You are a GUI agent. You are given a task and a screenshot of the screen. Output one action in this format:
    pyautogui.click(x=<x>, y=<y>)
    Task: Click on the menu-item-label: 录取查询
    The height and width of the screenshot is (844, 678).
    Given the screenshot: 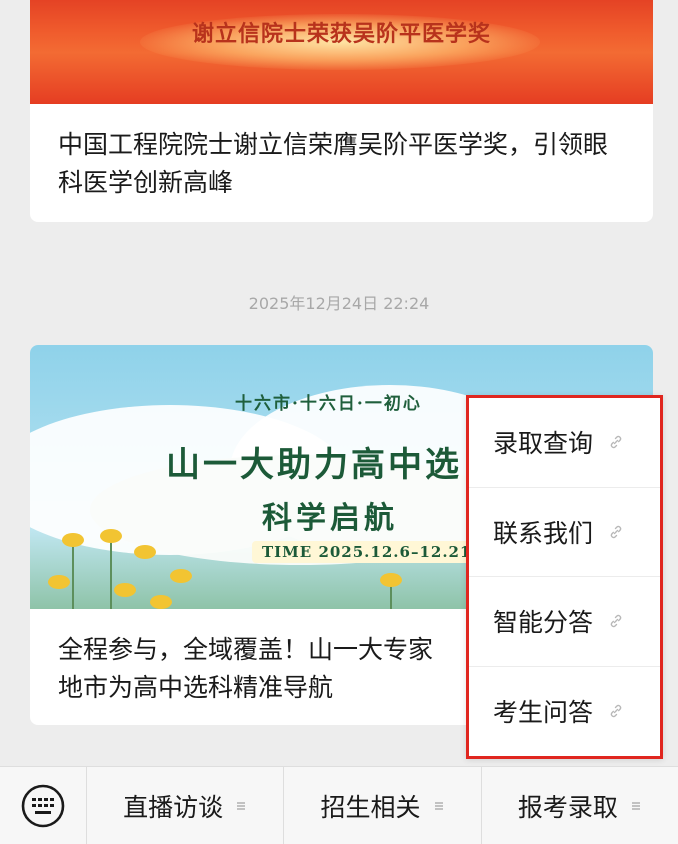 What is the action you would take?
    pyautogui.click(x=543, y=444)
    